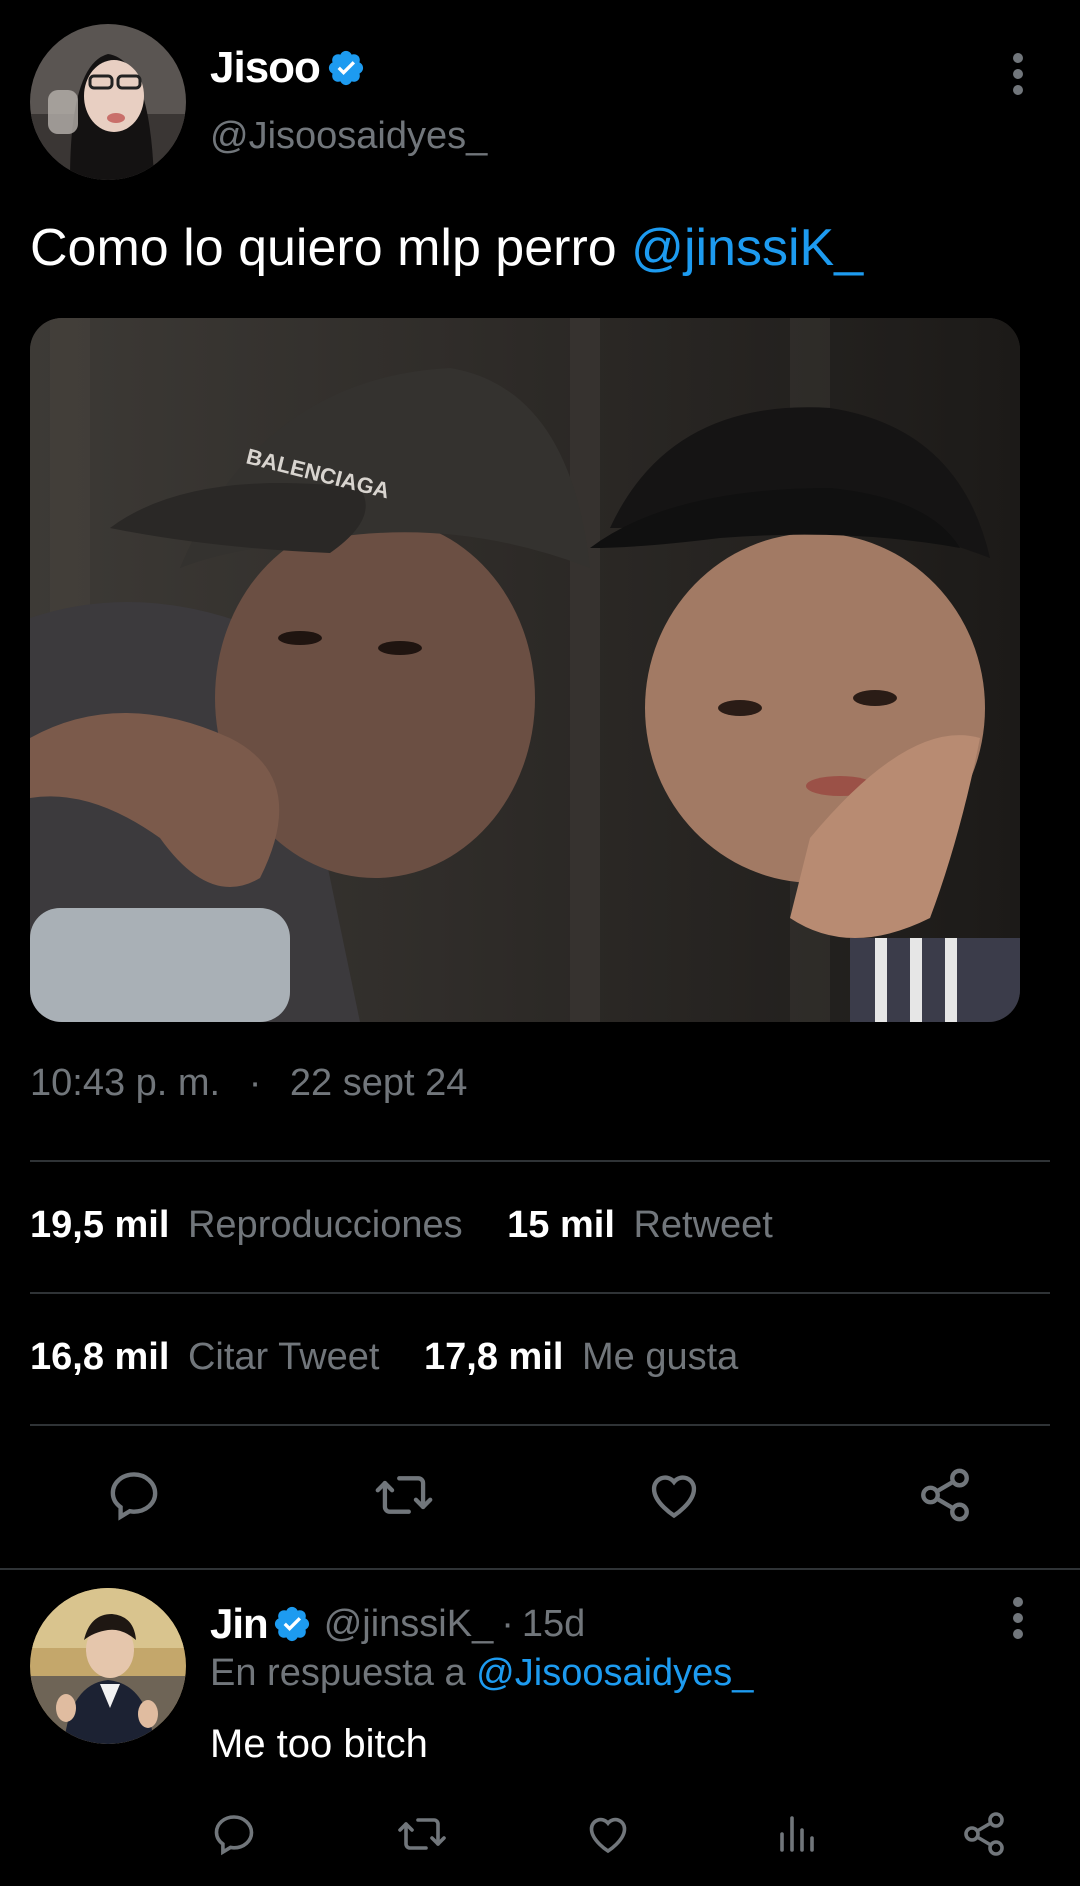 Image resolution: width=1080 pixels, height=1886 pixels. What do you see at coordinates (319, 1744) in the screenshot?
I see `reply-text: Me too bitch` at bounding box center [319, 1744].